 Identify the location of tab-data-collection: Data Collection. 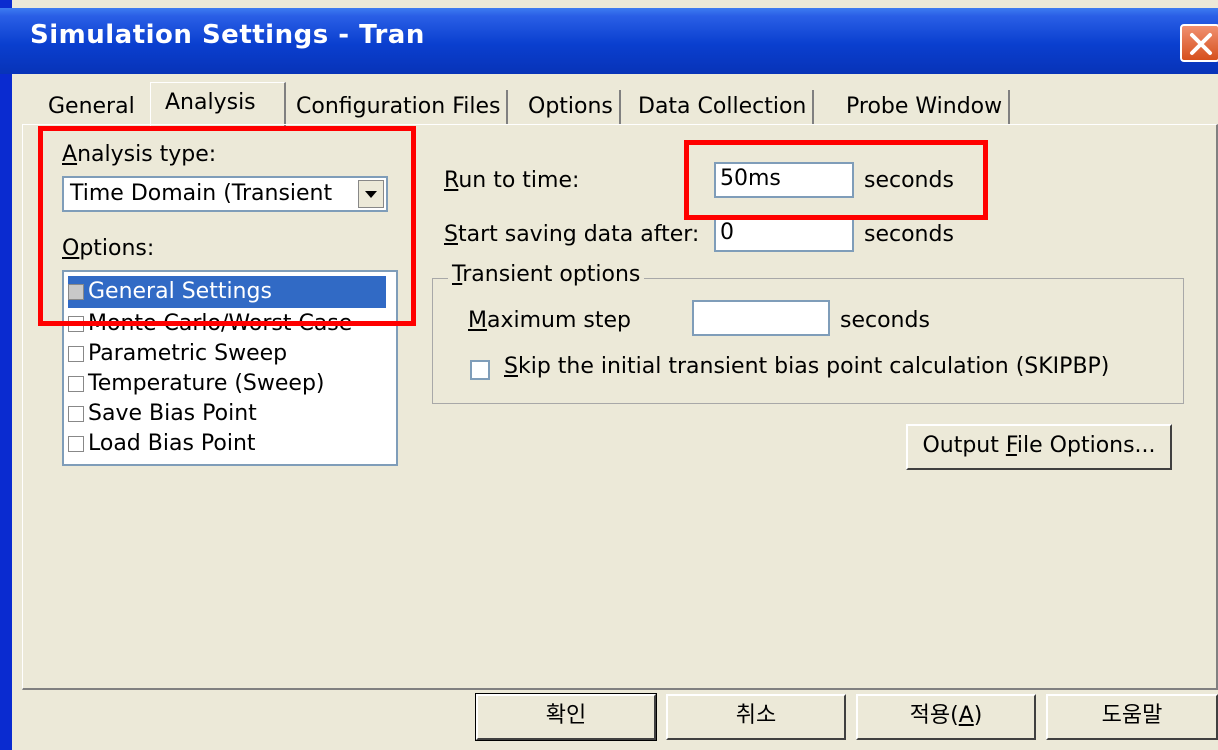
(726, 107).